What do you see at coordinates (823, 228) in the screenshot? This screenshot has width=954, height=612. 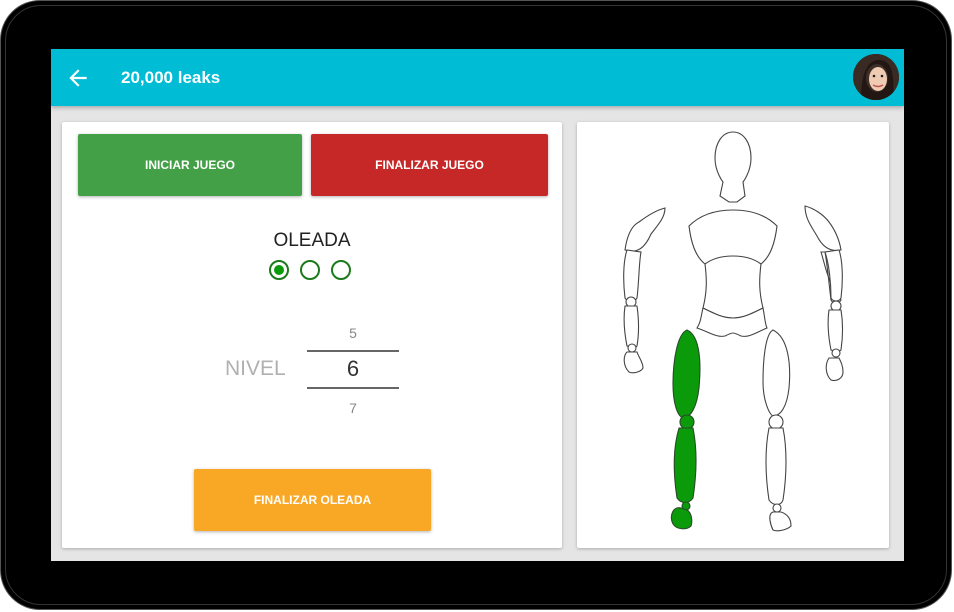 I see `body-right-shoulder` at bounding box center [823, 228].